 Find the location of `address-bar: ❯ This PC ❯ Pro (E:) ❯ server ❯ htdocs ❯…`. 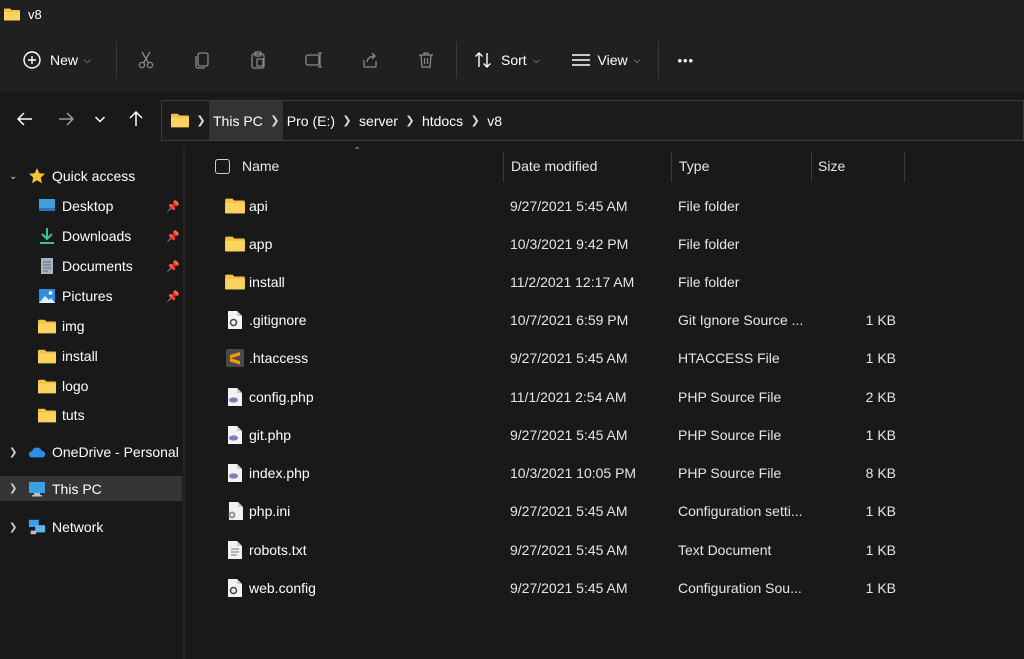

address-bar: ❯ This PC ❯ Pro (E:) ❯ server ❯ htdocs ❯… is located at coordinates (592, 120).